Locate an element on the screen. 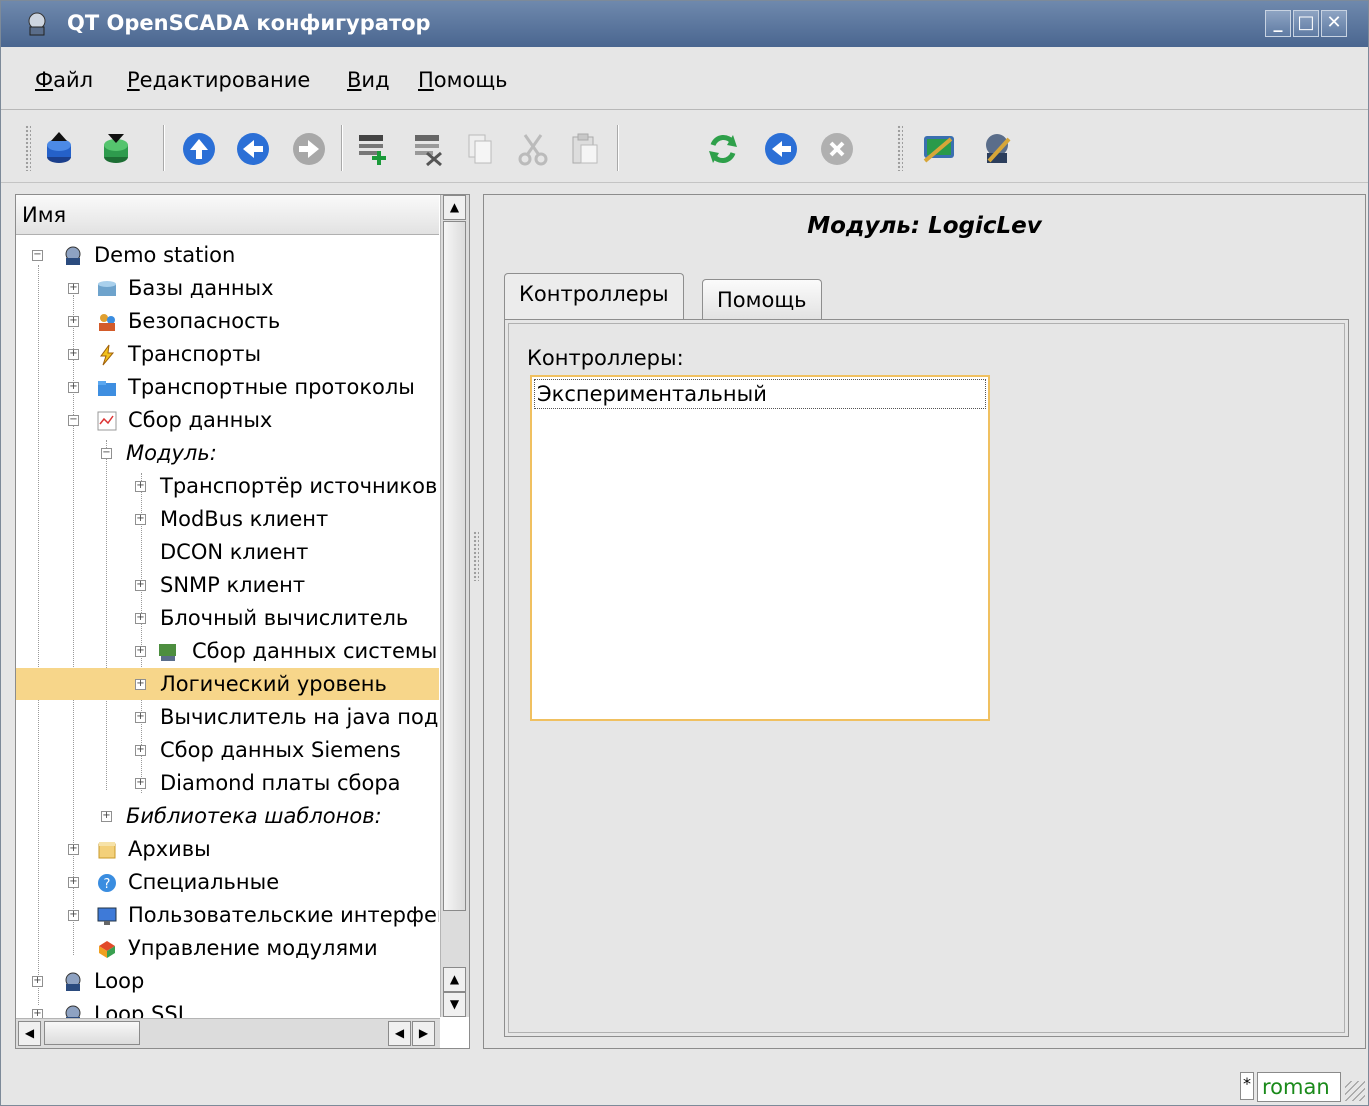 The height and width of the screenshot is (1106, 1369). splitter-handle is located at coordinates (476, 556).